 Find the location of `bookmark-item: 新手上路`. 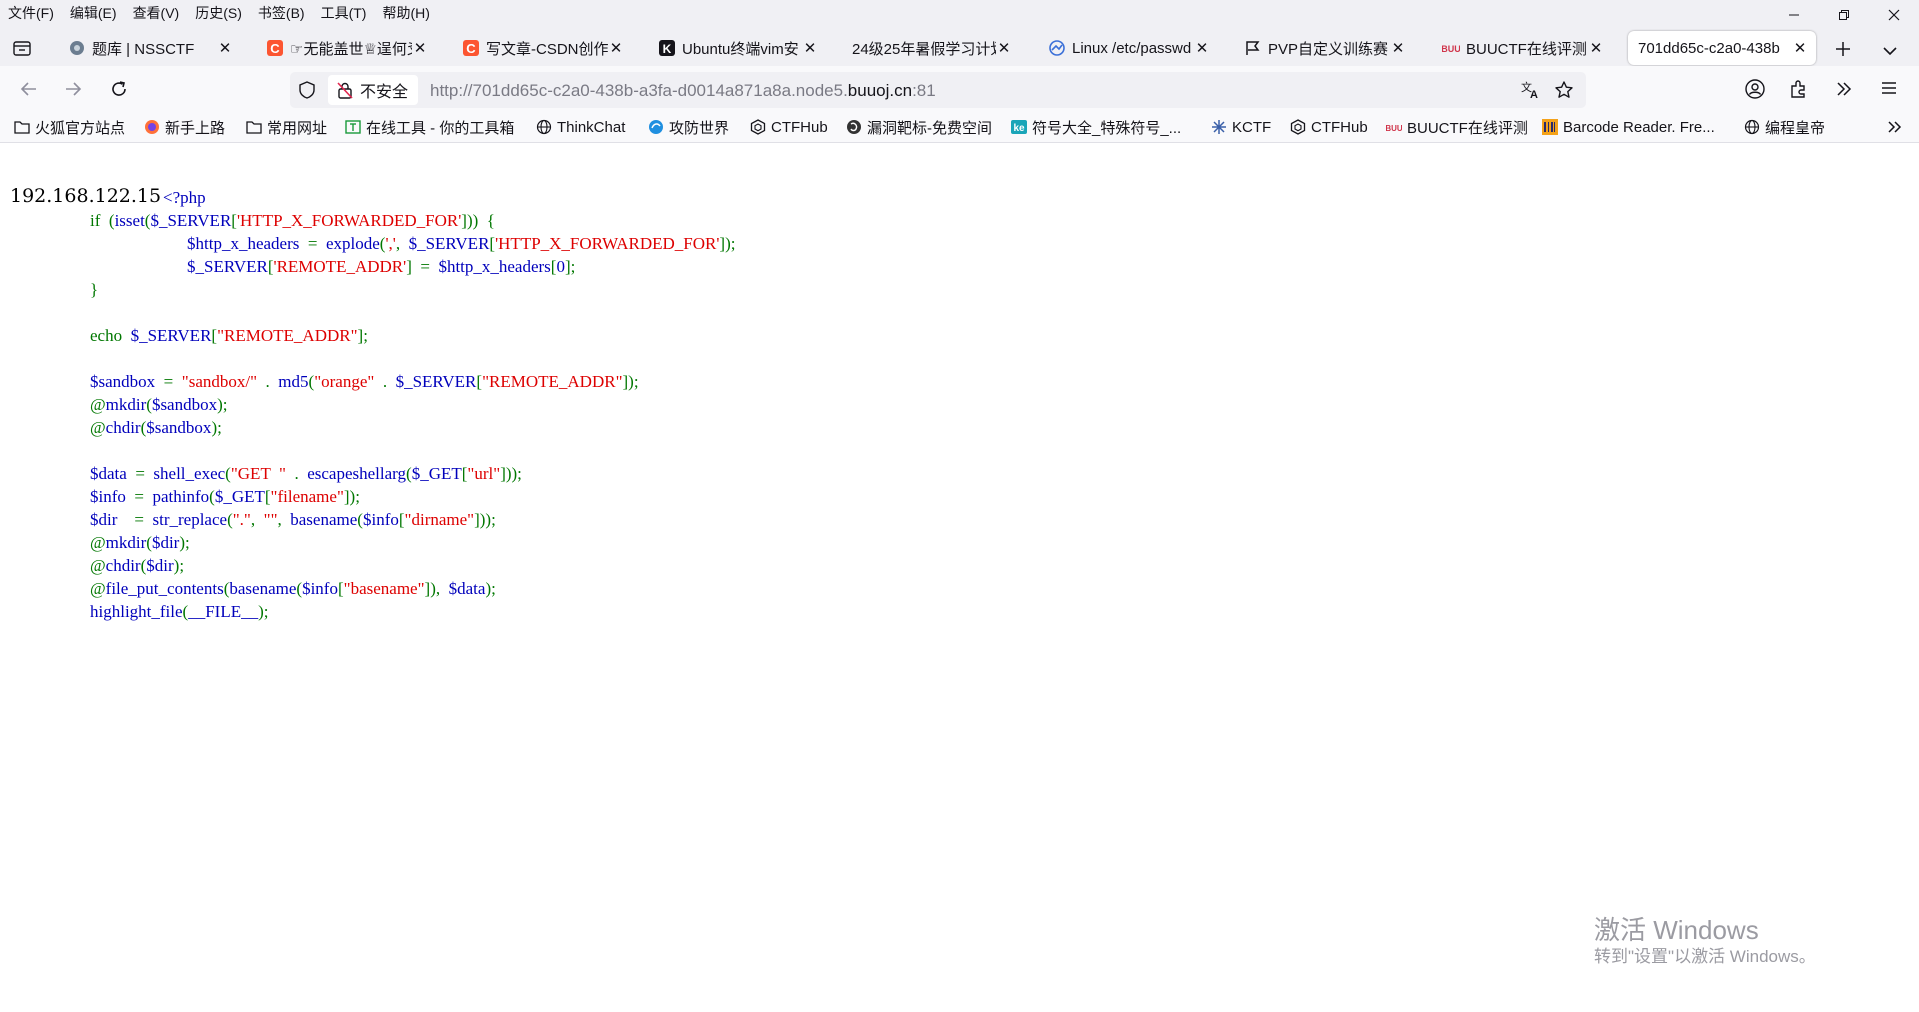

bookmark-item: 新手上路 is located at coordinates (184, 127).